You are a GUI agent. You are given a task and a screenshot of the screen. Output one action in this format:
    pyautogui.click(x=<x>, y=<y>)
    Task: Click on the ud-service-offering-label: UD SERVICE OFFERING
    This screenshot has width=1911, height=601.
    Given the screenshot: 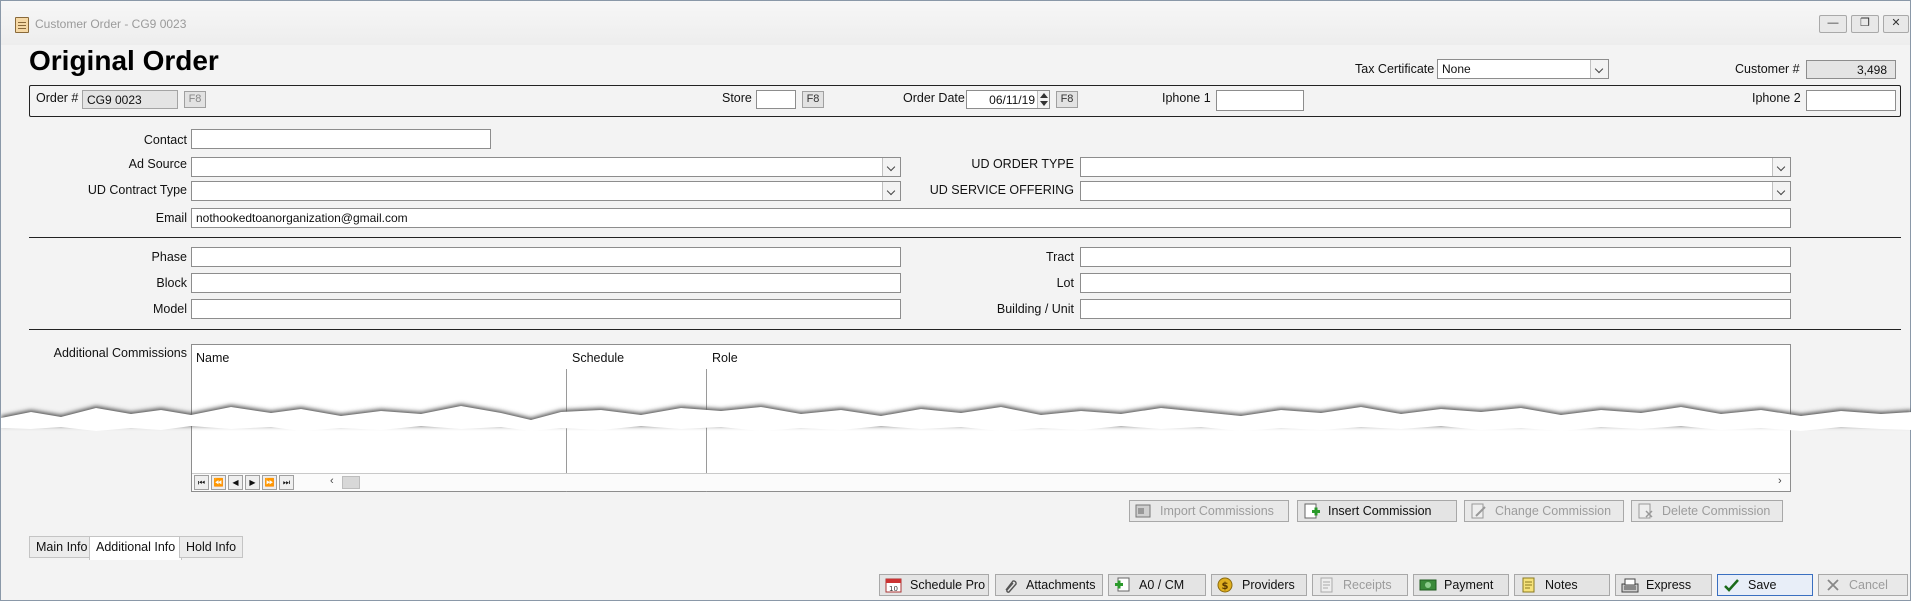 What is the action you would take?
    pyautogui.click(x=1001, y=190)
    